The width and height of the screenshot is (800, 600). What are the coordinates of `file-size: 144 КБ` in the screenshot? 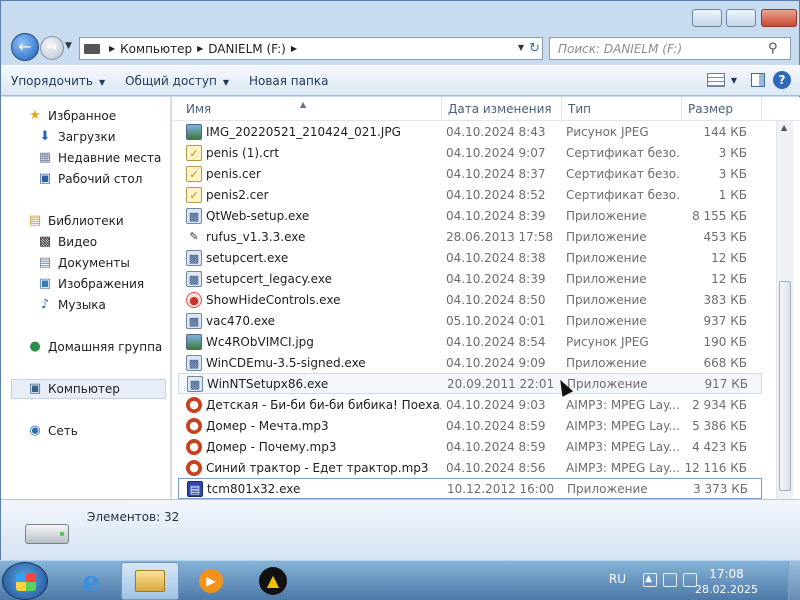 It's located at (725, 131).